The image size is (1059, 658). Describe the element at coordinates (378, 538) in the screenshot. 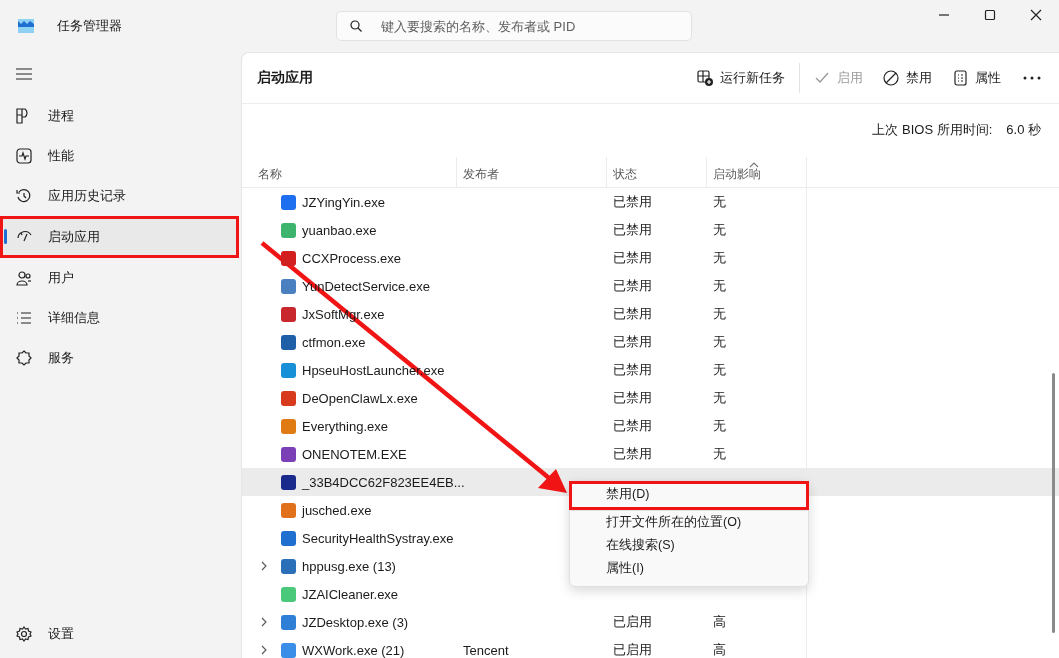

I see `app-name: SecurityHealthSystray.exe` at that location.